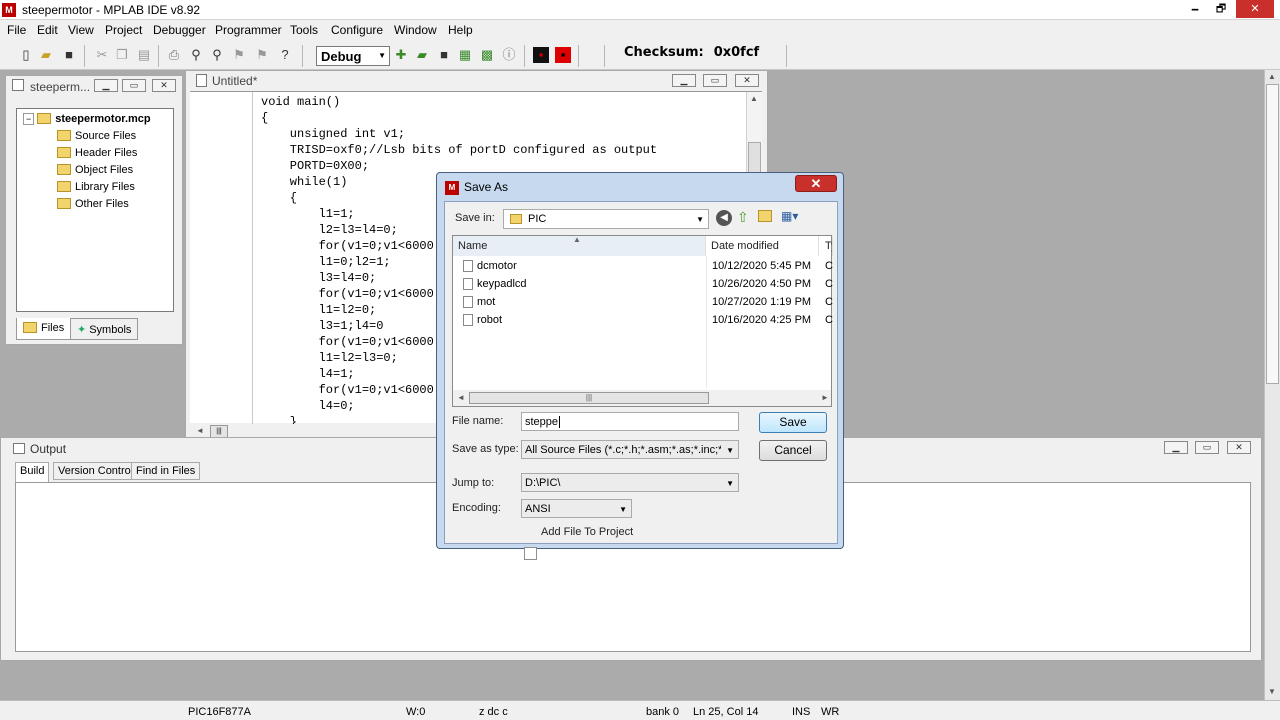  I want to click on folder-icon, so click(64, 186).